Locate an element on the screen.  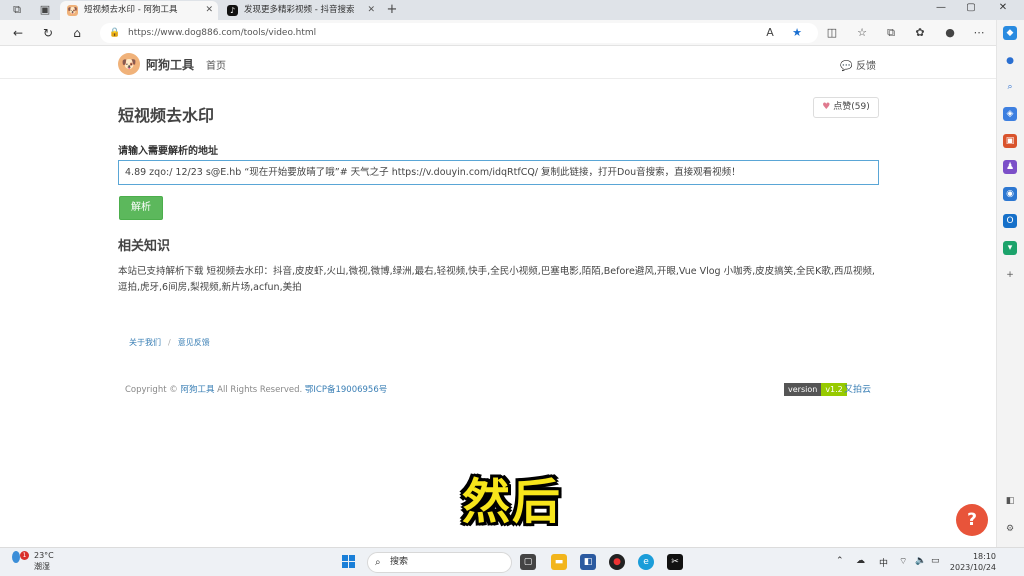
dog-logo-icon: 🐶 is located at coordinates (129, 64).